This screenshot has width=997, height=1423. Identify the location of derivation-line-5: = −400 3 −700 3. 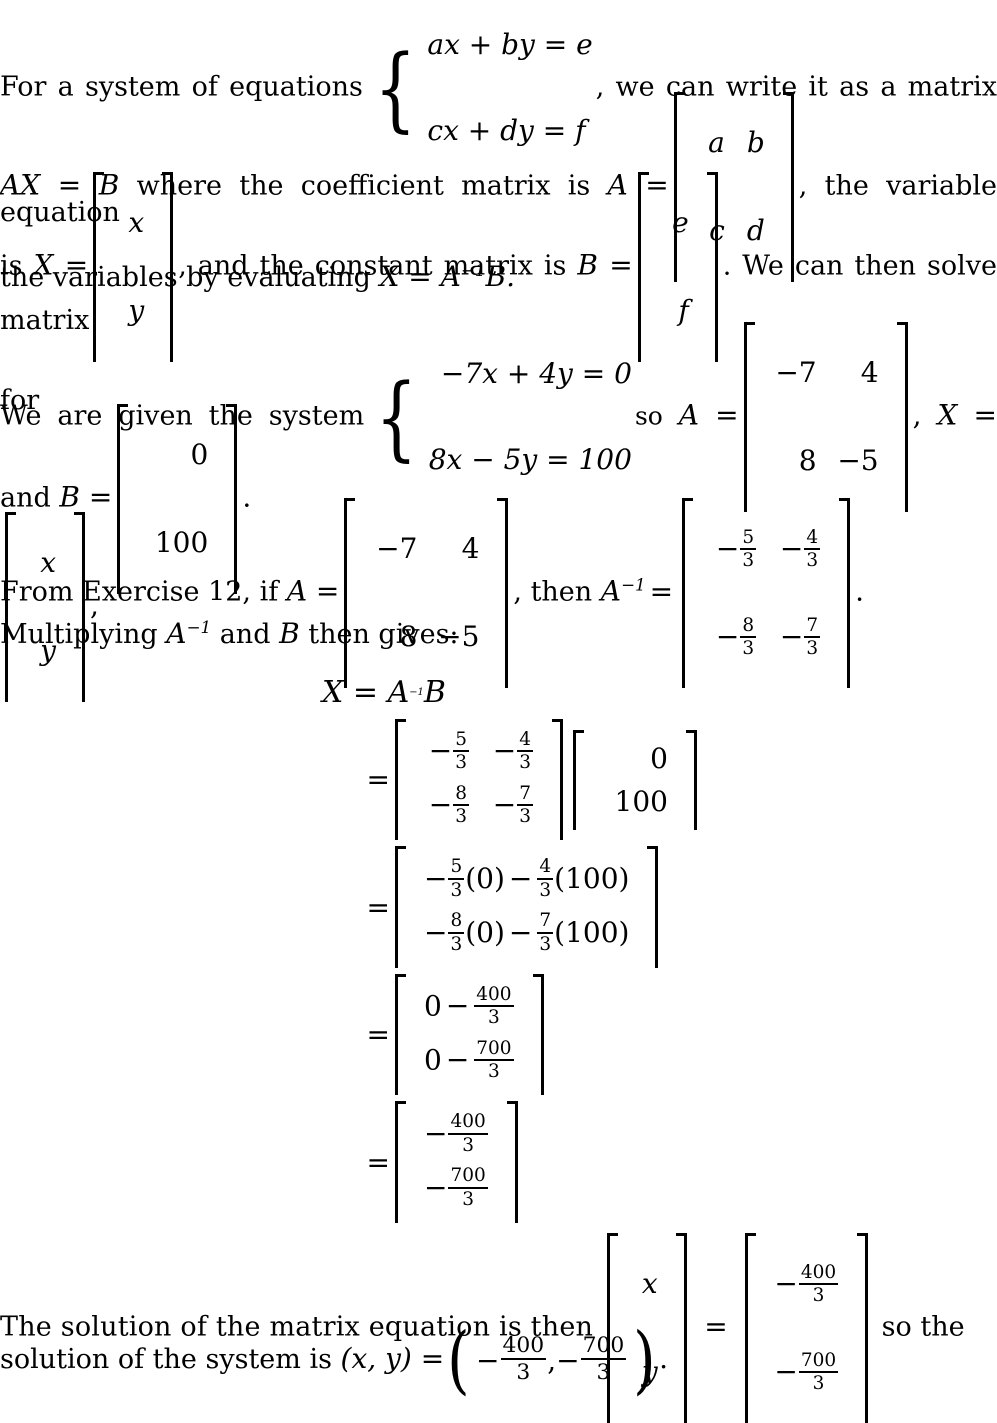
(529, 1162).